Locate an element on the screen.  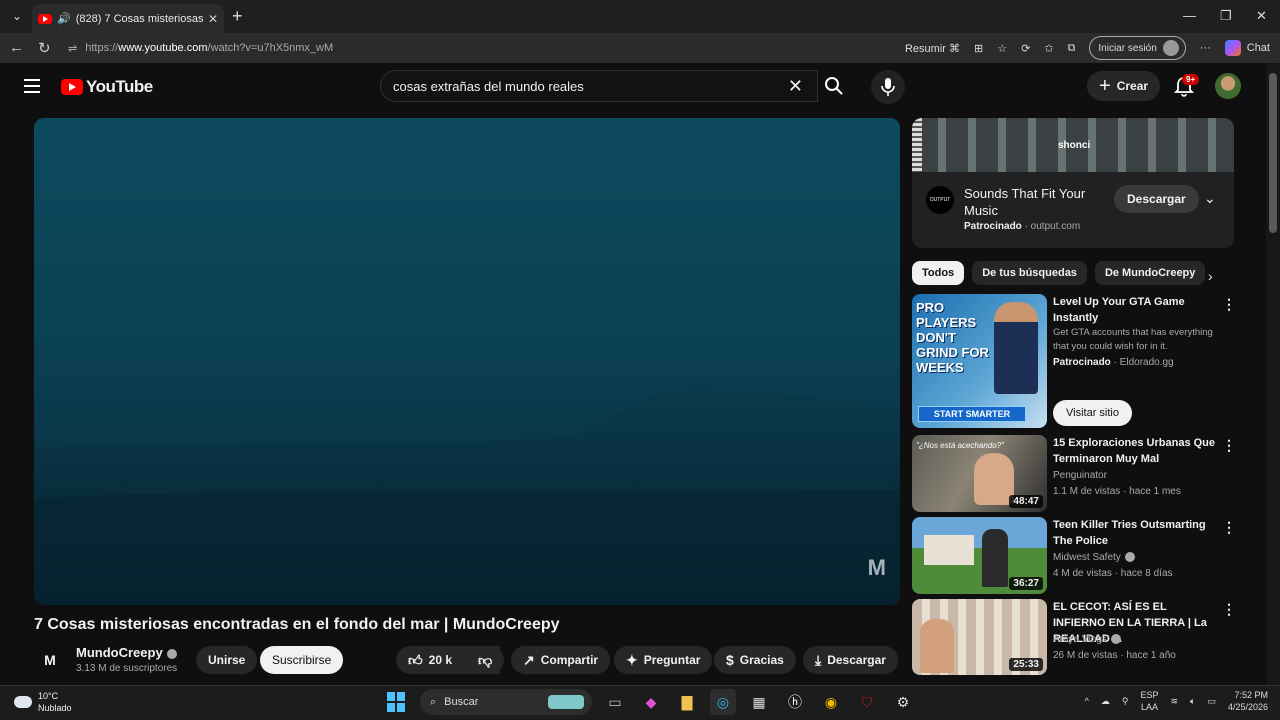
super-thanks-icon: $ is located at coordinates (730, 660).